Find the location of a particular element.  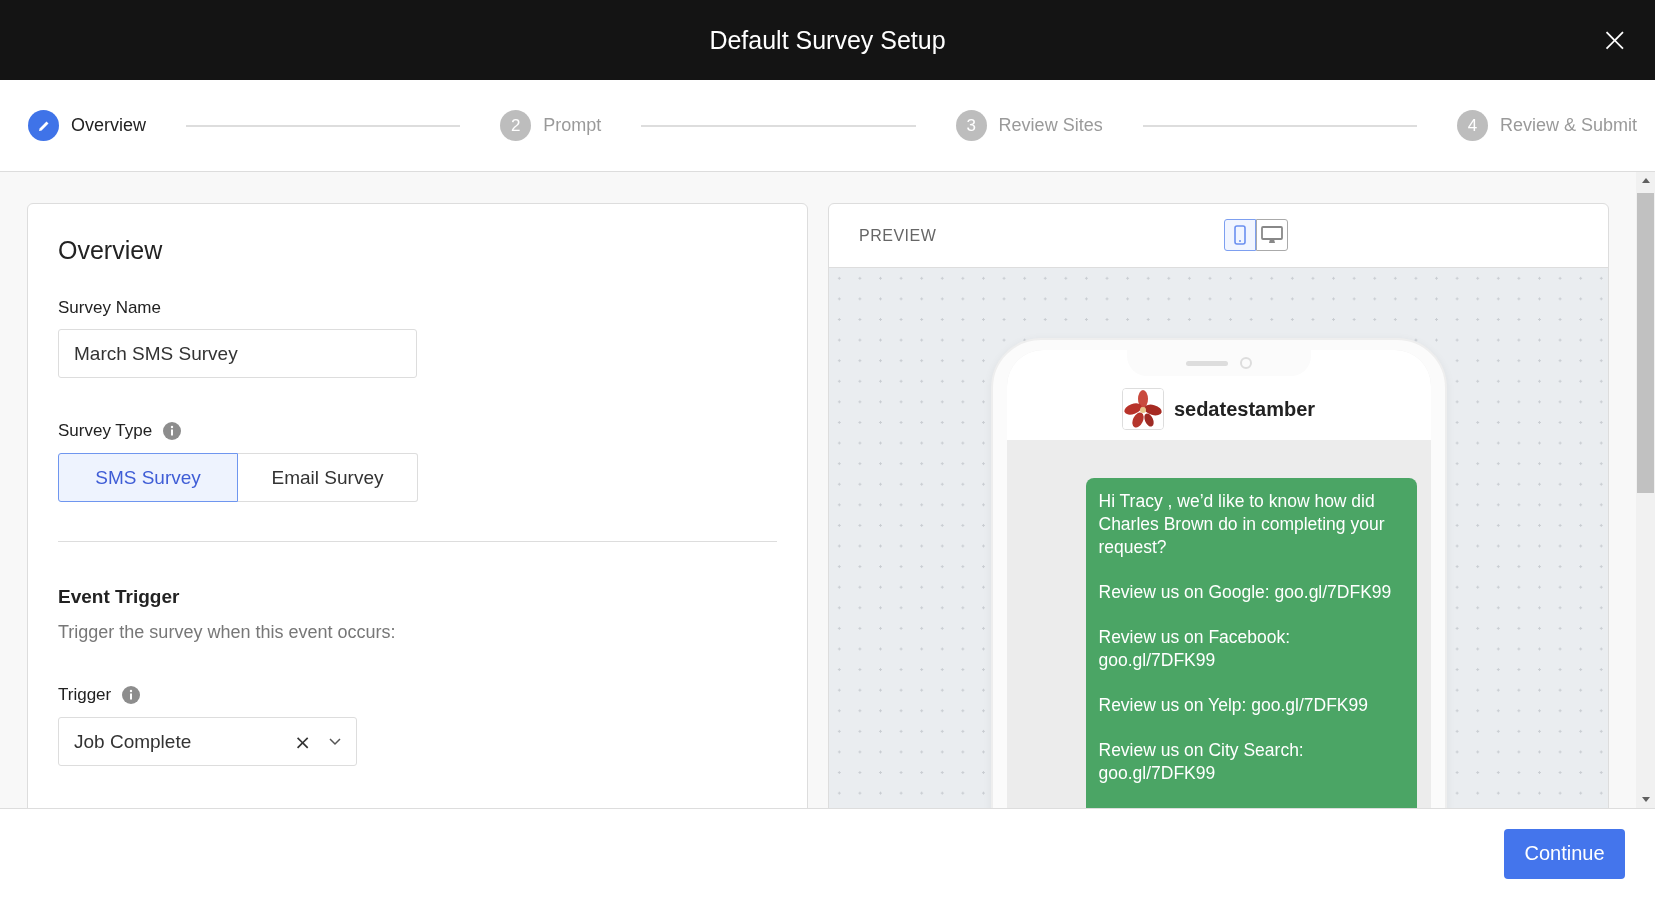

desktop-view-button is located at coordinates (1272, 235).